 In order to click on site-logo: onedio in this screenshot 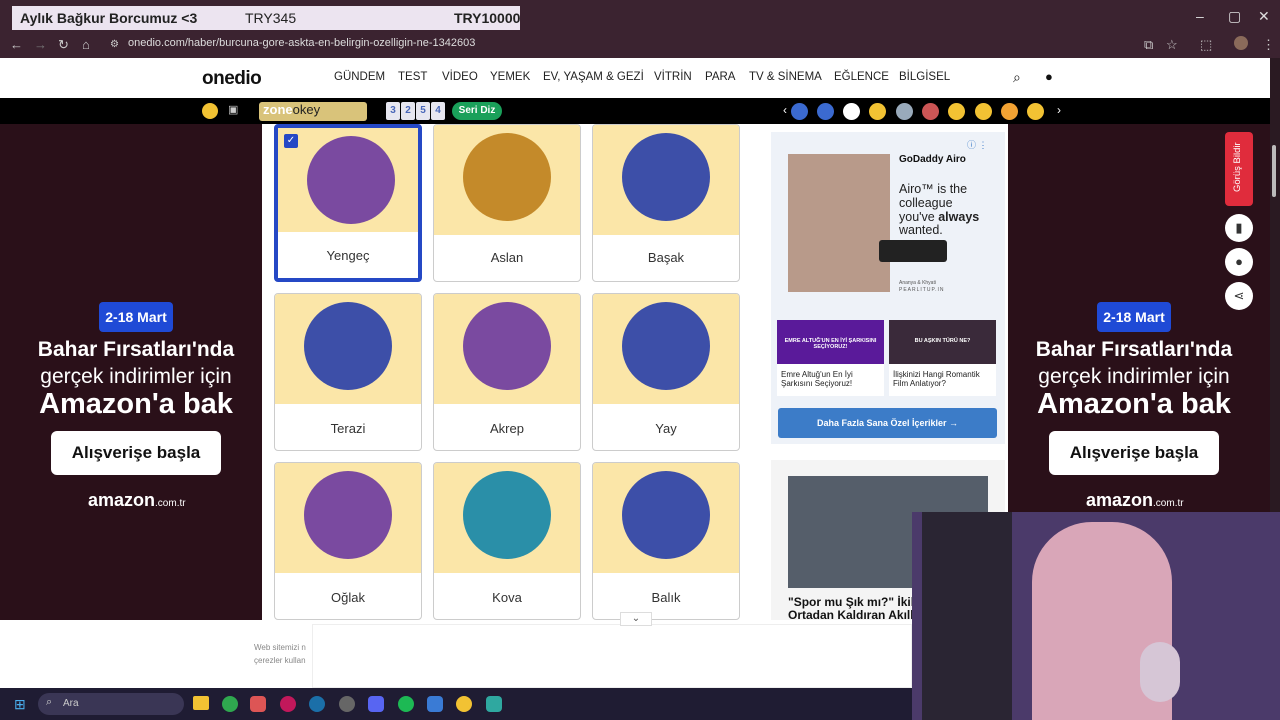, I will do `click(232, 79)`.